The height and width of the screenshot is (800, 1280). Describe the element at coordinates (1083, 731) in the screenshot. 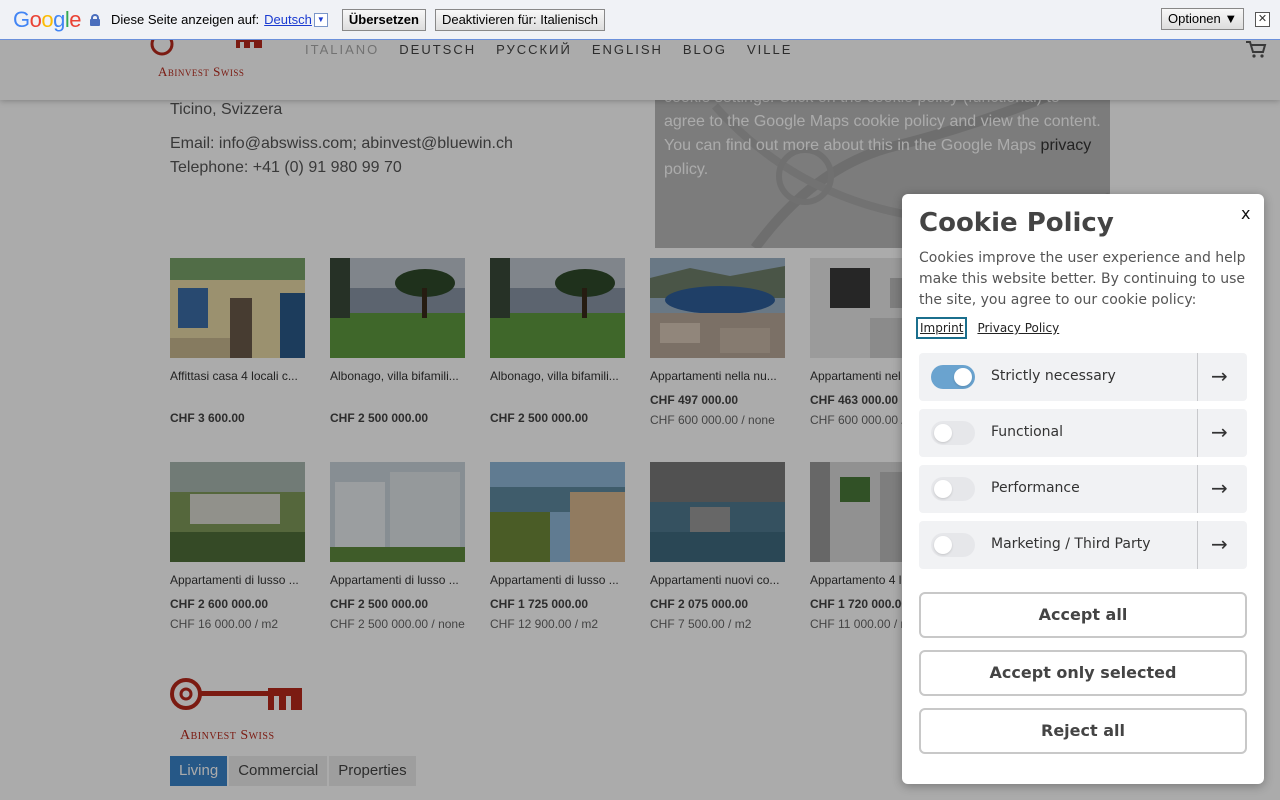

I see `reject-all-button: Reject all` at that location.